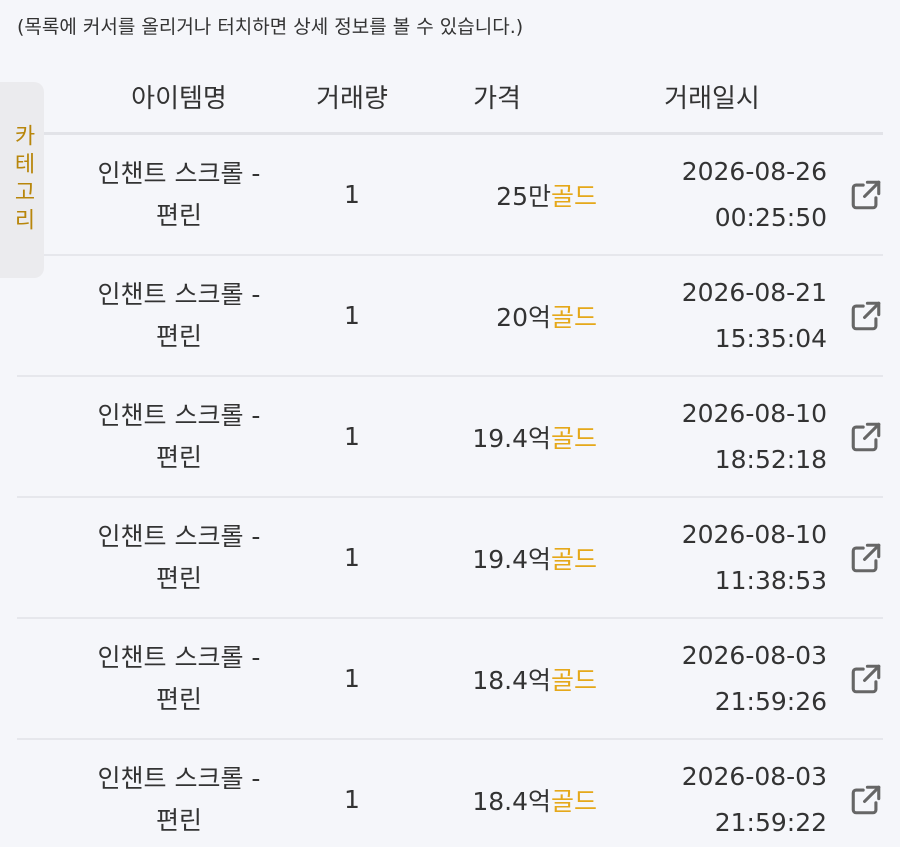 The image size is (900, 847). I want to click on trade-datetime: 2026-08-10 11:38:53, so click(754, 557).